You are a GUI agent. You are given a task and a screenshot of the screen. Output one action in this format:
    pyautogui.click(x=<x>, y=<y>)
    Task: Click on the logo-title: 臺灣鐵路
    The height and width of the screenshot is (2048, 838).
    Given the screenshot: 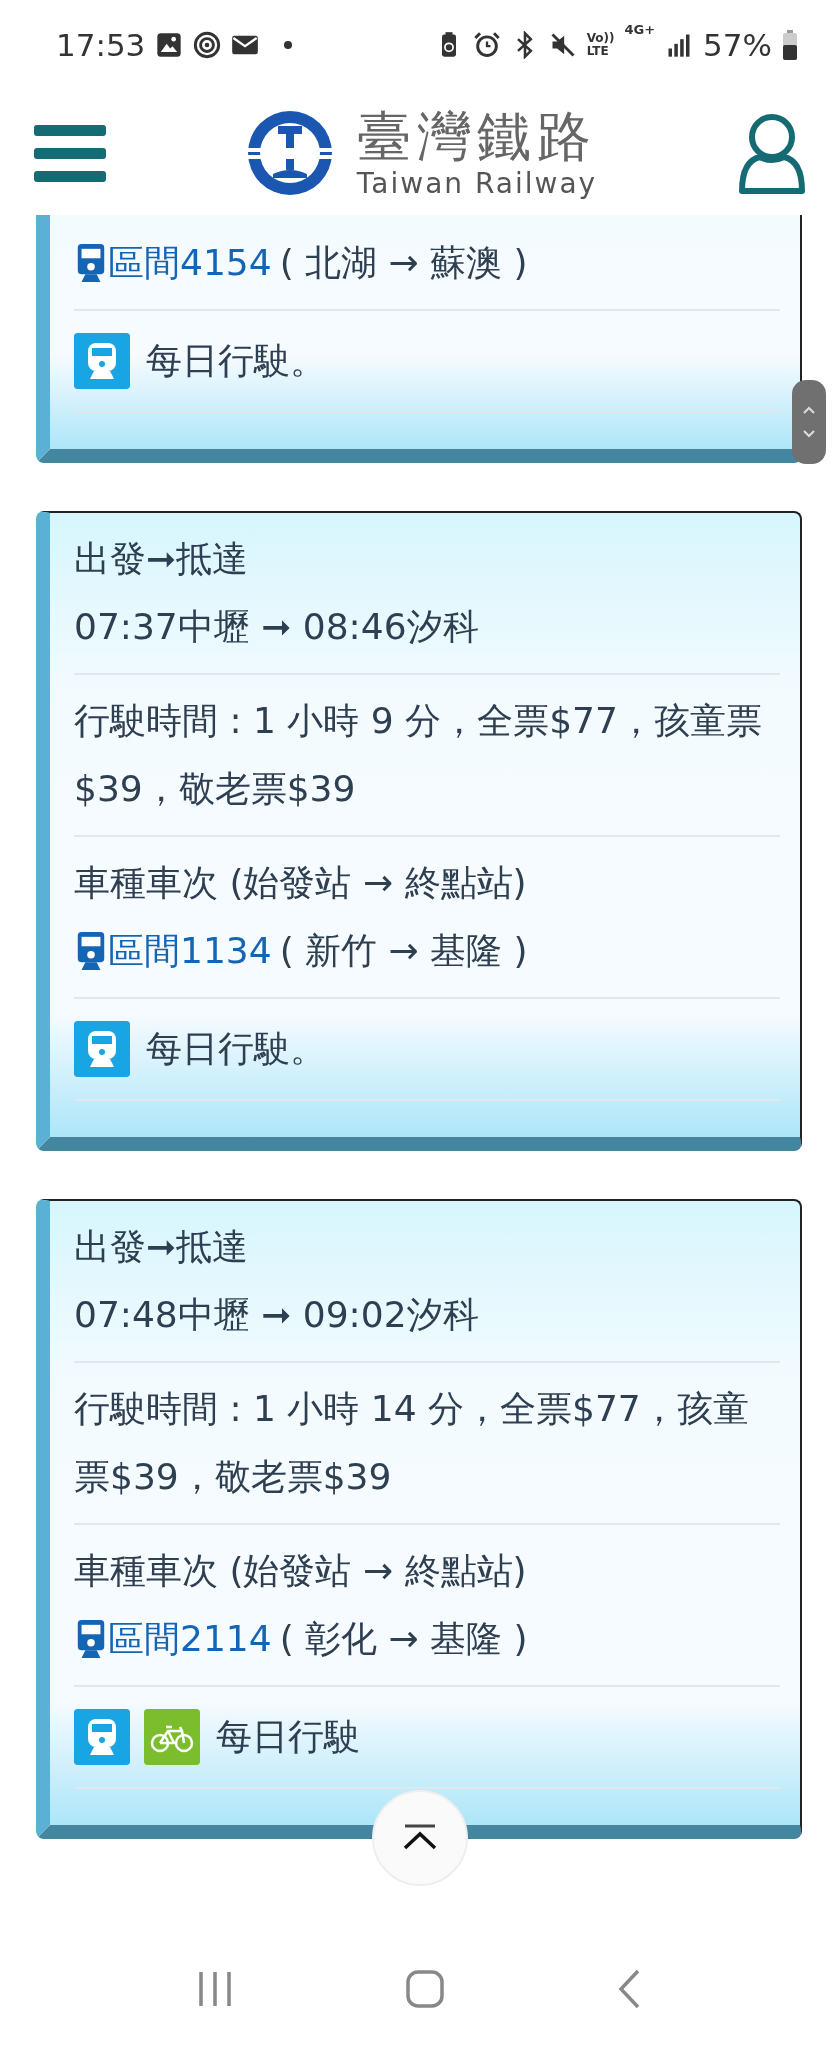 What is the action you would take?
    pyautogui.click(x=476, y=136)
    